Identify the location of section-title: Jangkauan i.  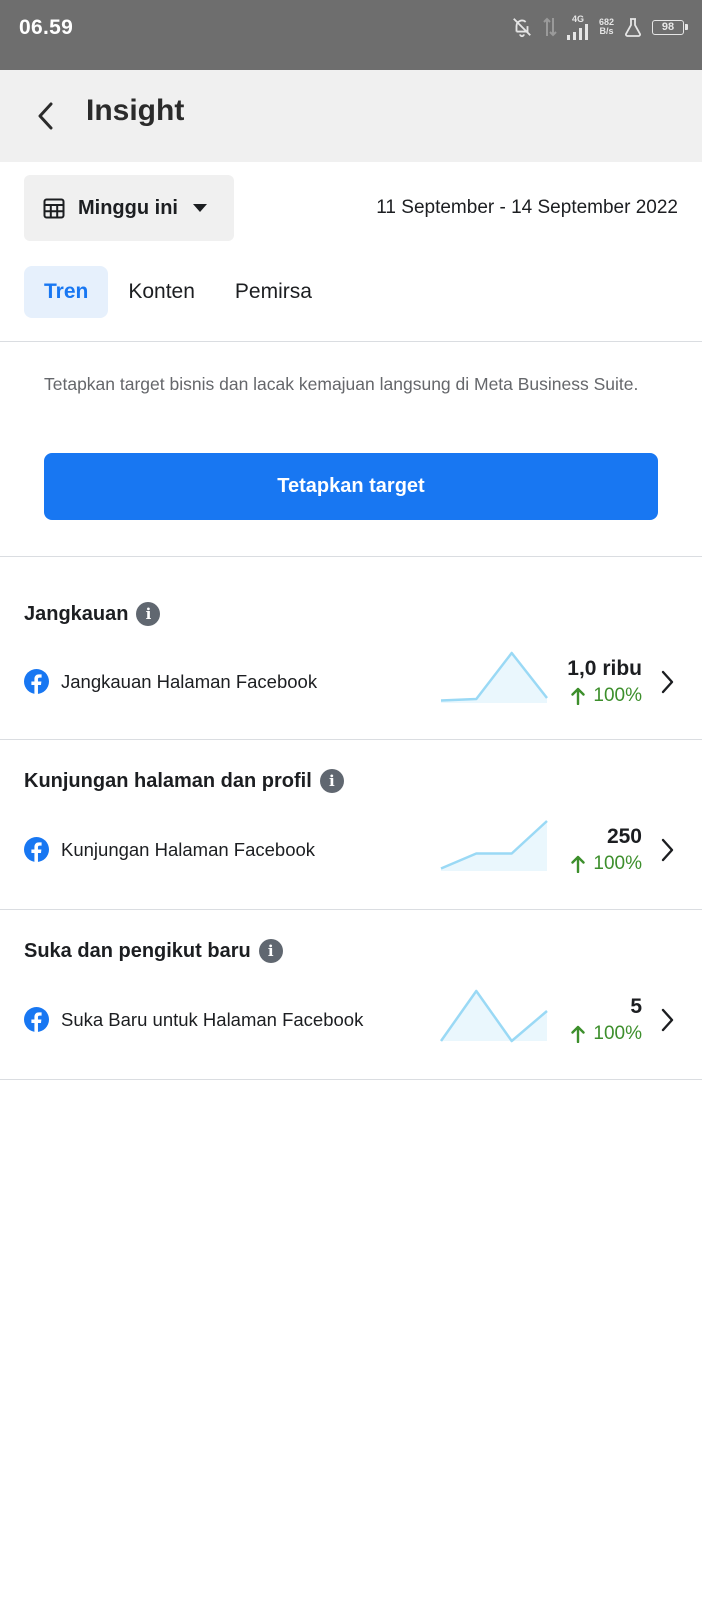
(92, 614).